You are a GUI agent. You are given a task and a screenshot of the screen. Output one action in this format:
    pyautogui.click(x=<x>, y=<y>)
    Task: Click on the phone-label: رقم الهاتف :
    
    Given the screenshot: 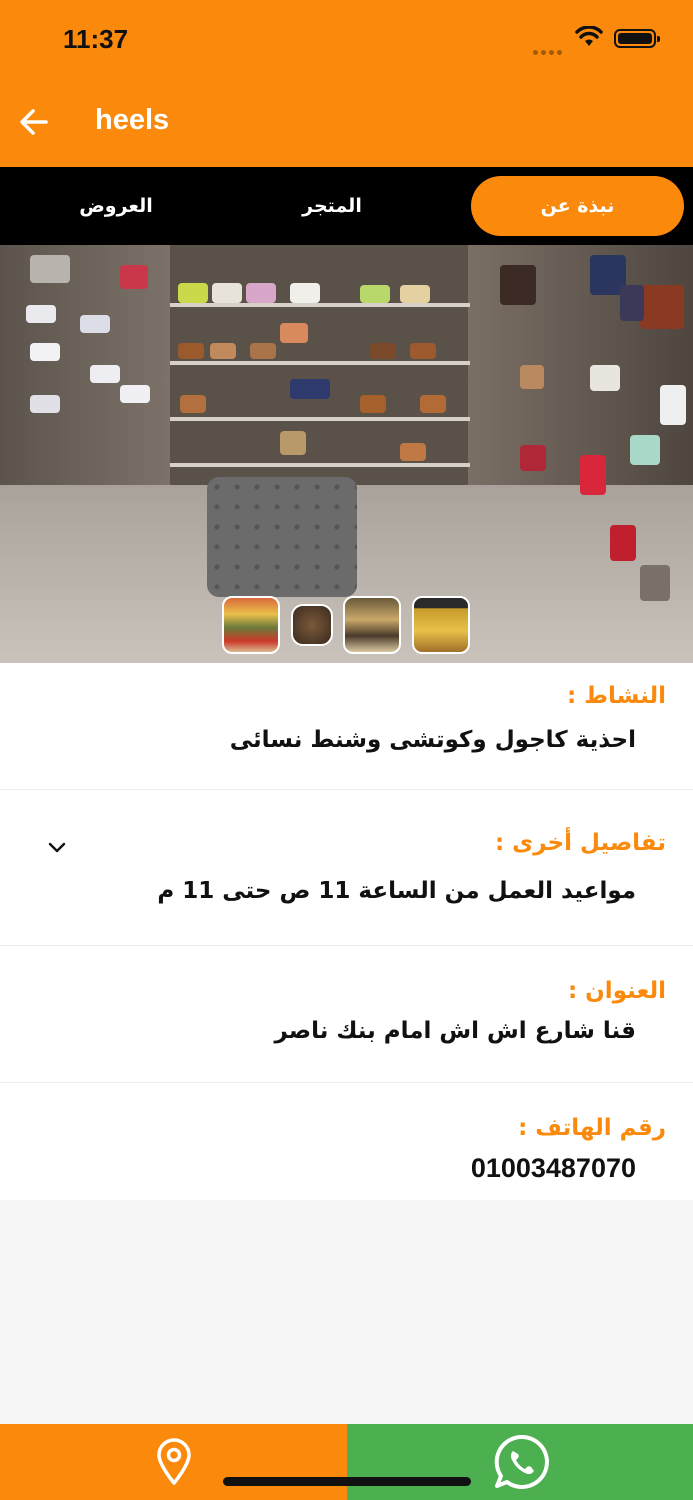 What is the action you would take?
    pyautogui.click(x=592, y=1128)
    